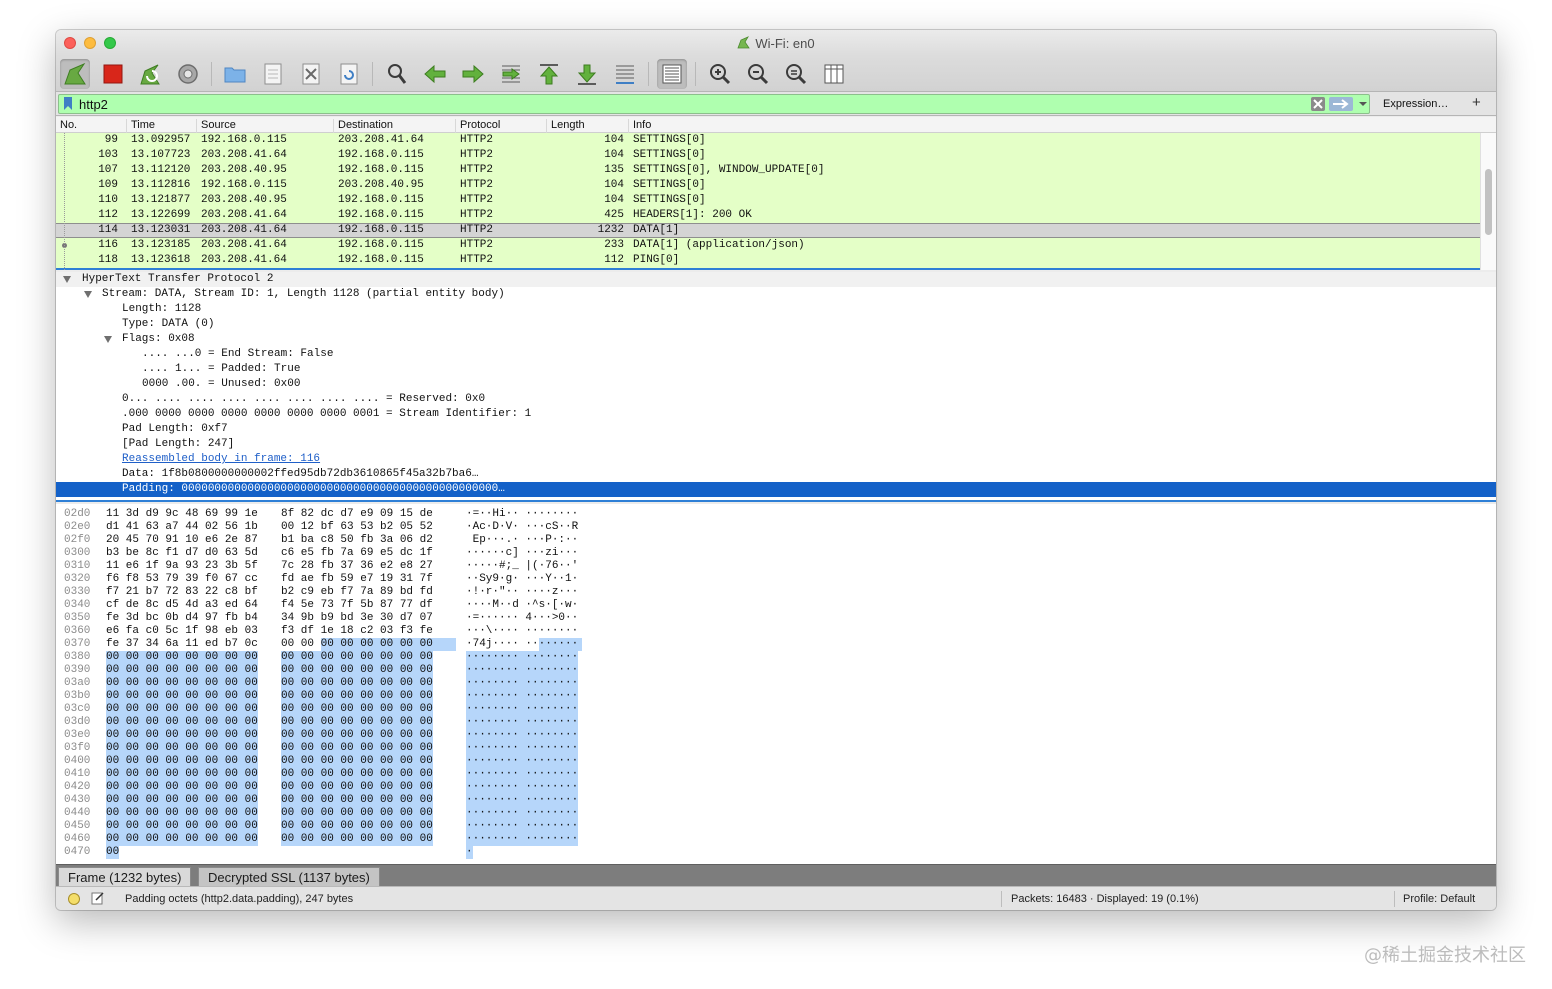 The width and height of the screenshot is (1552, 989). Describe the element at coordinates (394, 126) in the screenshot. I see `col-header-destination: Destination` at that location.